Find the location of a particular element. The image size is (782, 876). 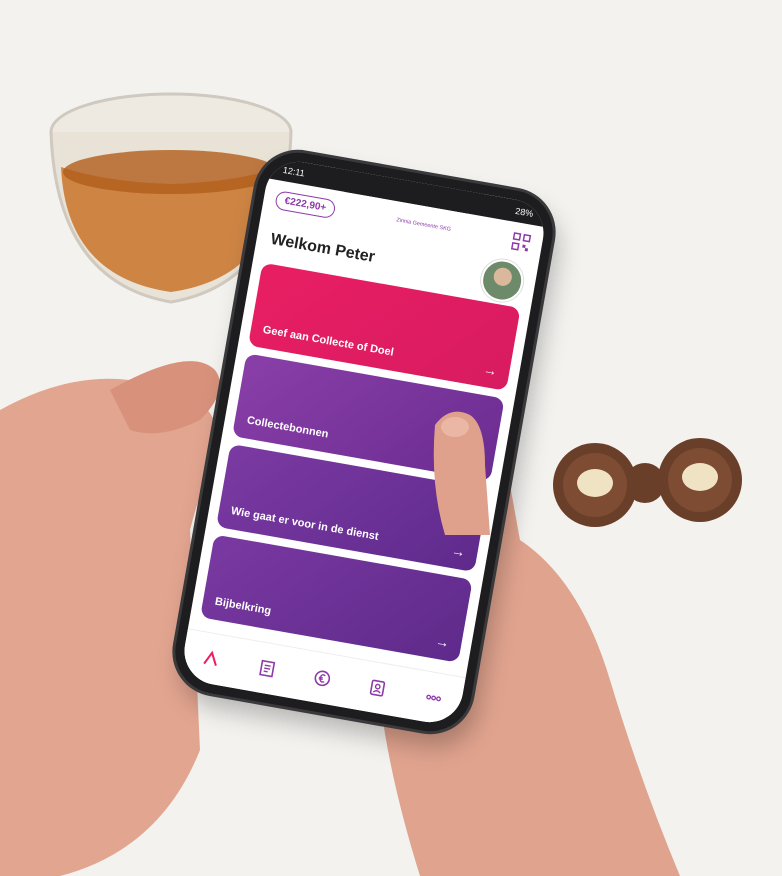

status-battery: 28% is located at coordinates (524, 212).